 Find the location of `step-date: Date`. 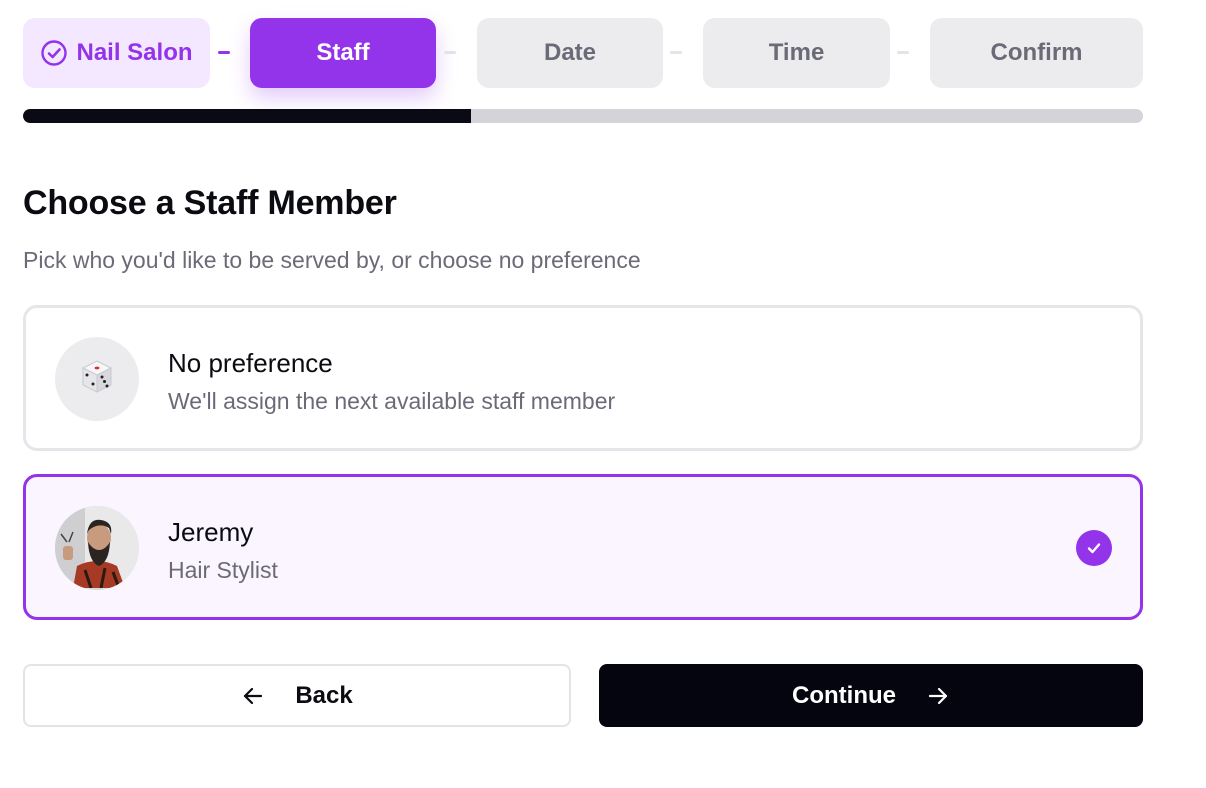

step-date: Date is located at coordinates (570, 53).